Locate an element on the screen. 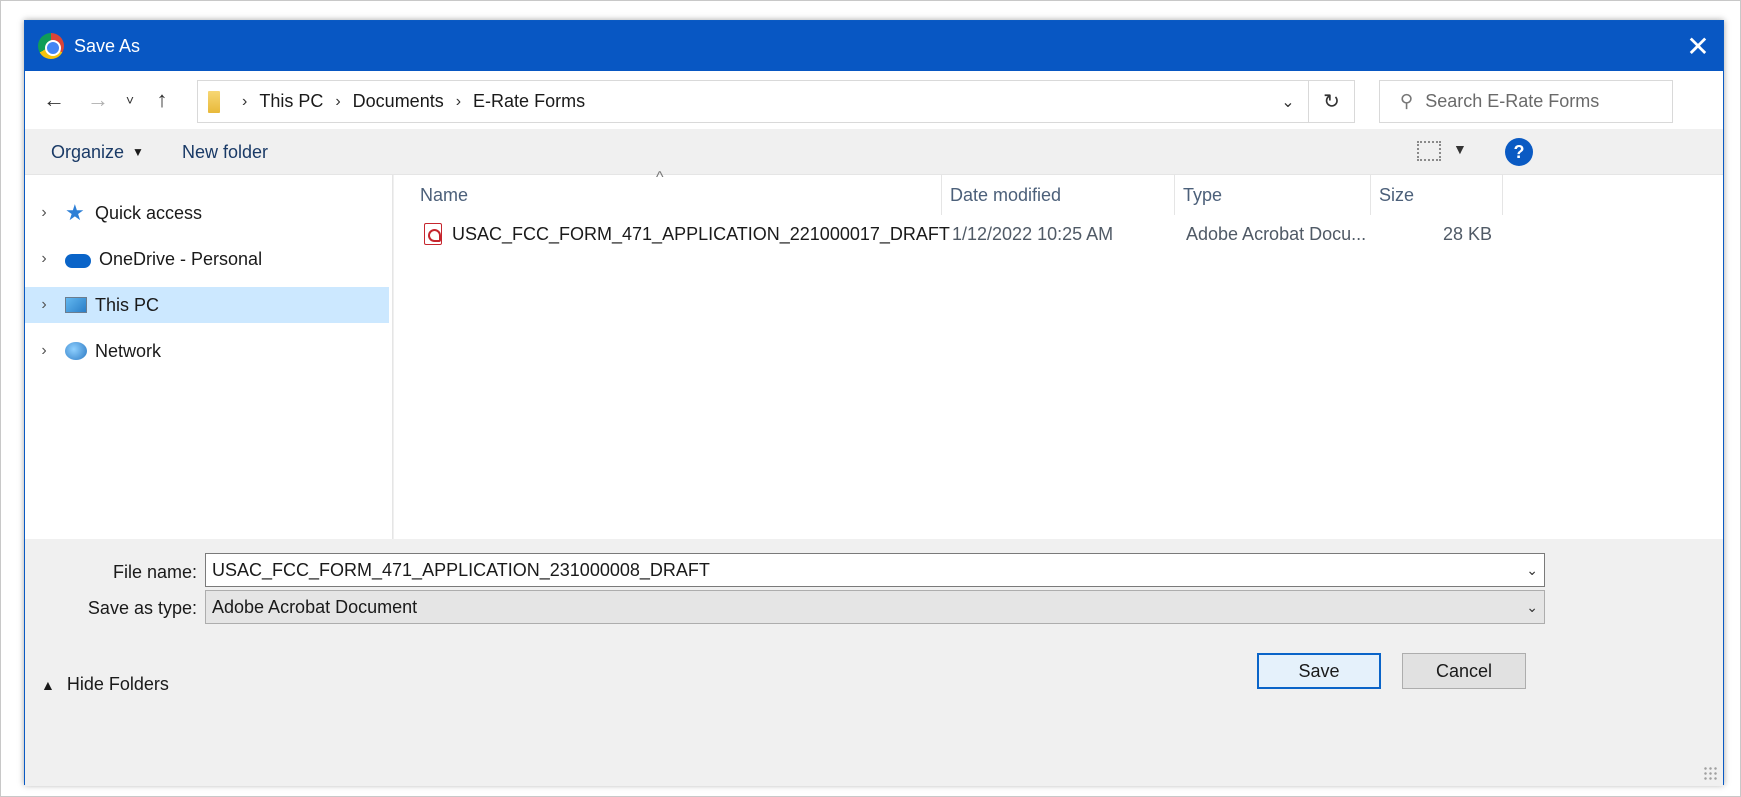 This screenshot has height=797, width=1741. search-input: ⚲ Search E-Rate Forms is located at coordinates (1526, 101).